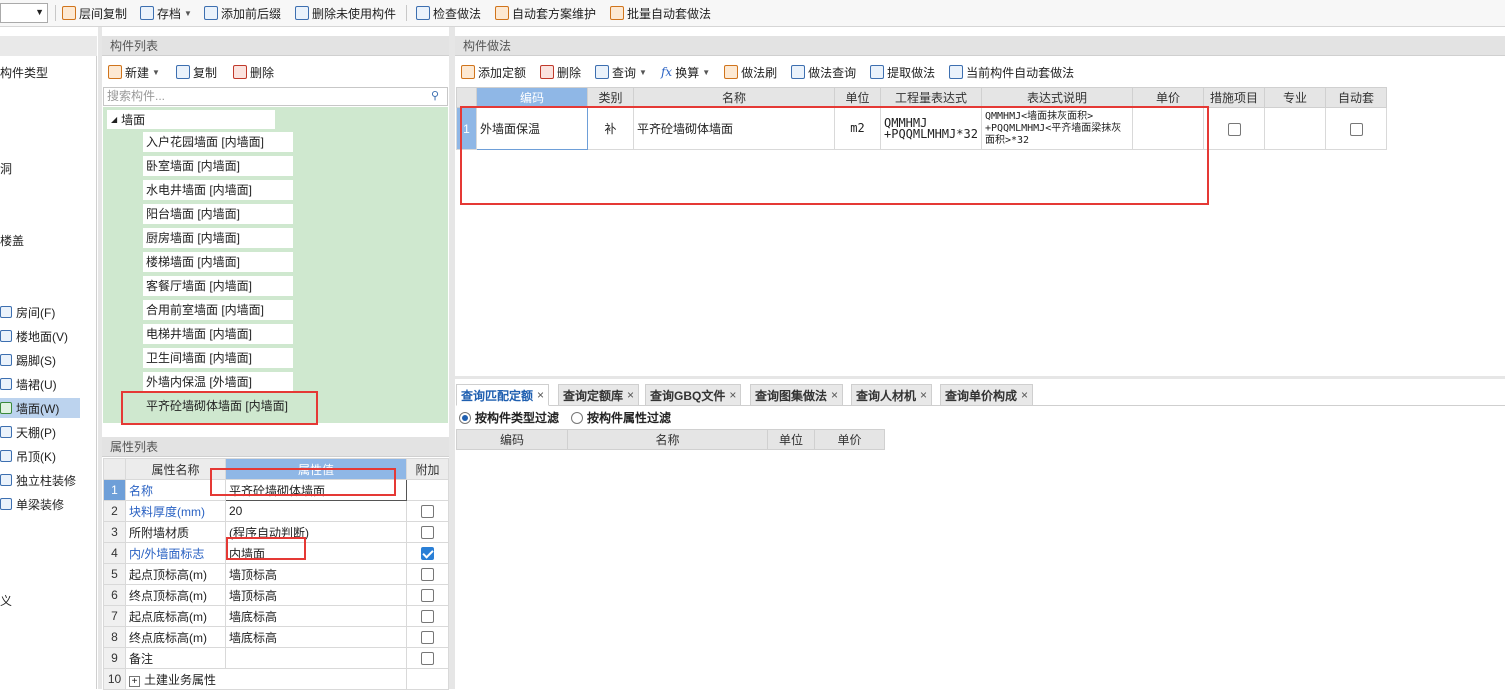 The height and width of the screenshot is (690, 1505). I want to click on tab-match-quota: 查询匹配定额 ×, so click(503, 395).